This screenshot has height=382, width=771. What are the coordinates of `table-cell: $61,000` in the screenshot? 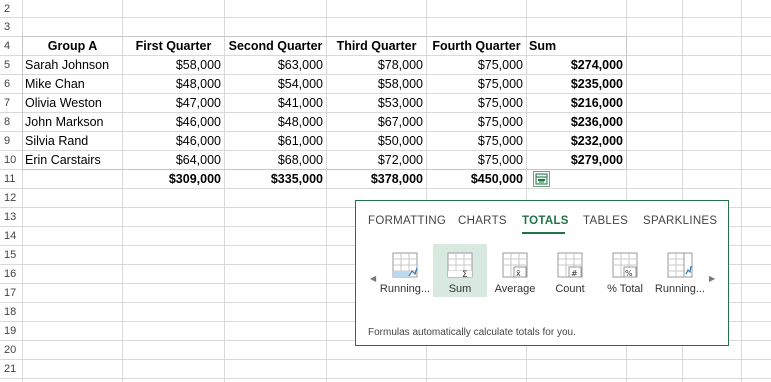 It's located at (275, 141).